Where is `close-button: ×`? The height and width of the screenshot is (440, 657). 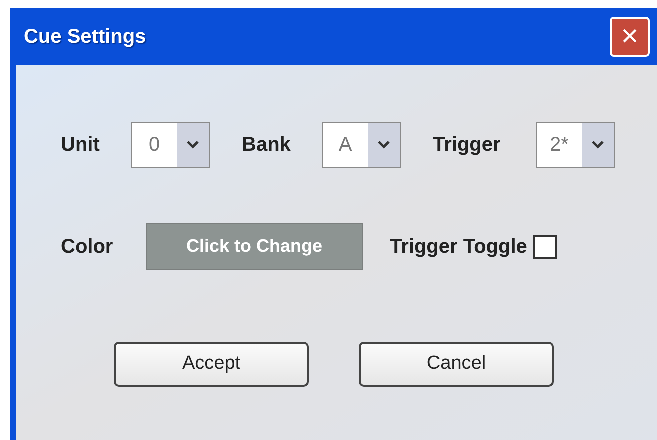 close-button: × is located at coordinates (630, 36).